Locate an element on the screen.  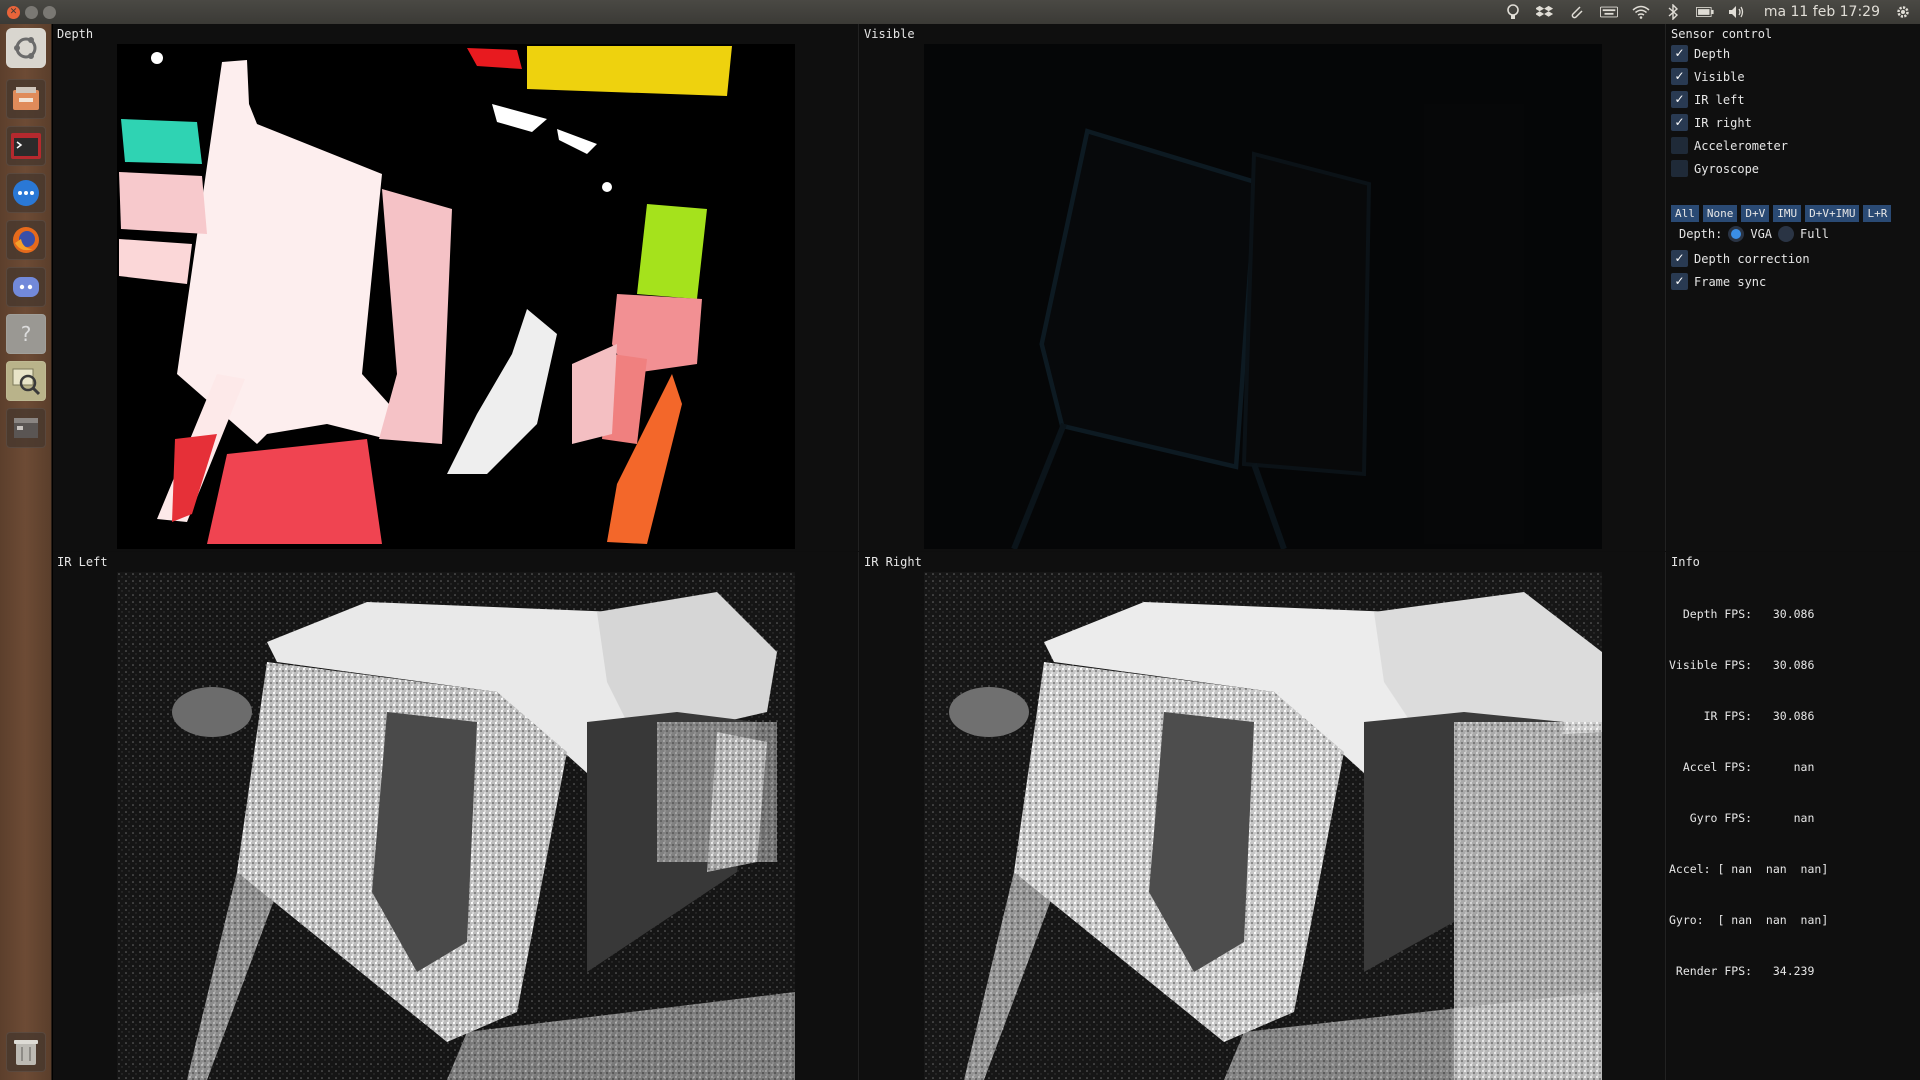
visible-checkbox-row: ✓ Visible is located at coordinates (1708, 76).